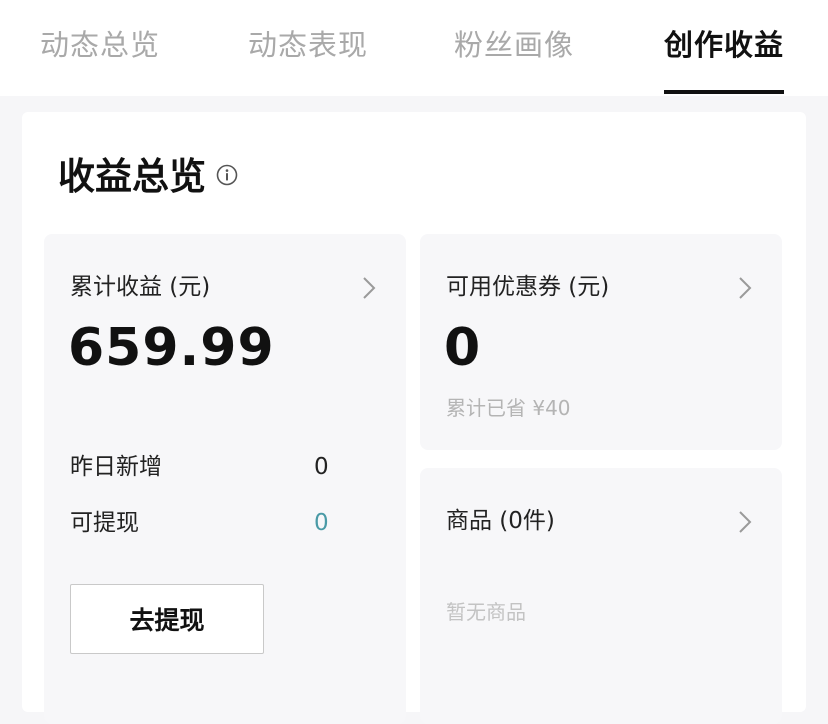  Describe the element at coordinates (100, 45) in the screenshot. I see `tab-dynamic-overview: 动态总览` at that location.